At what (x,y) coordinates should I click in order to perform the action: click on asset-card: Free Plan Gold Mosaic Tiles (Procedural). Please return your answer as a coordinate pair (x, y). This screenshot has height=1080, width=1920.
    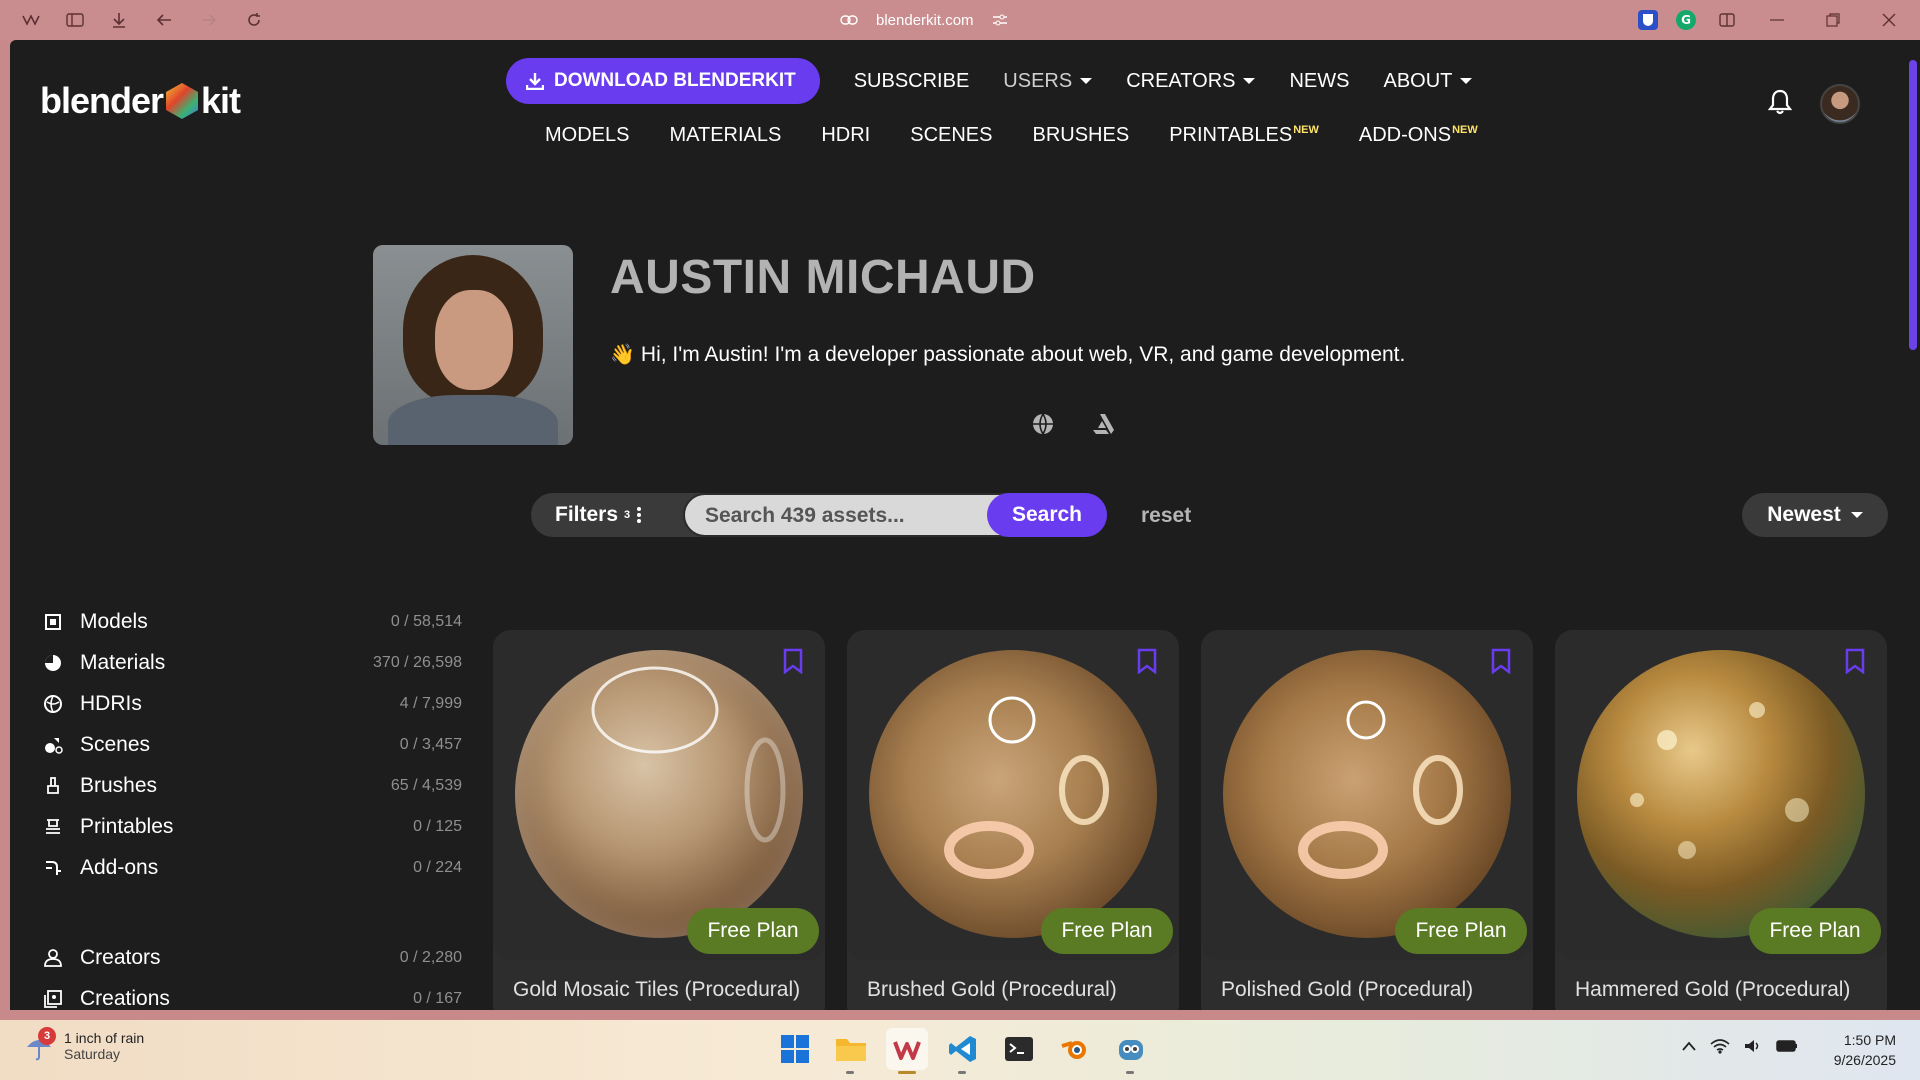
    Looking at the image, I should click on (659, 820).